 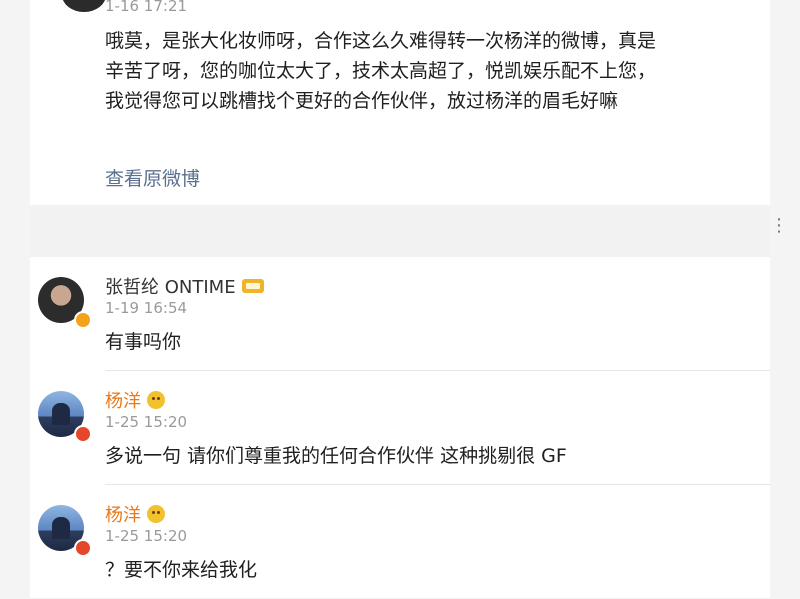 What do you see at coordinates (84, 6) in the screenshot?
I see `avatar` at bounding box center [84, 6].